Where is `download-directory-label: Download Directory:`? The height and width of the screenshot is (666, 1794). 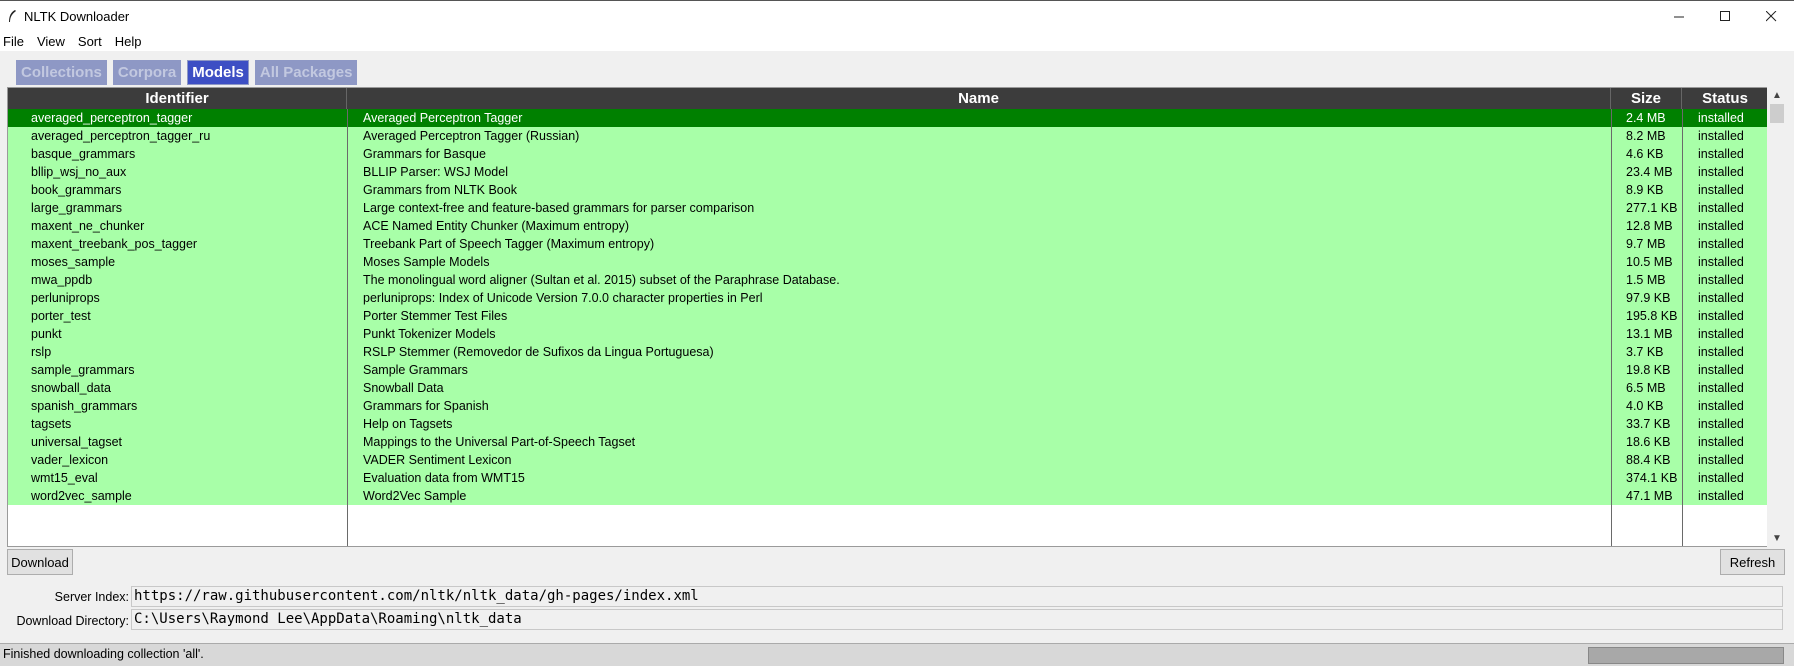 download-directory-label: Download Directory: is located at coordinates (72, 621).